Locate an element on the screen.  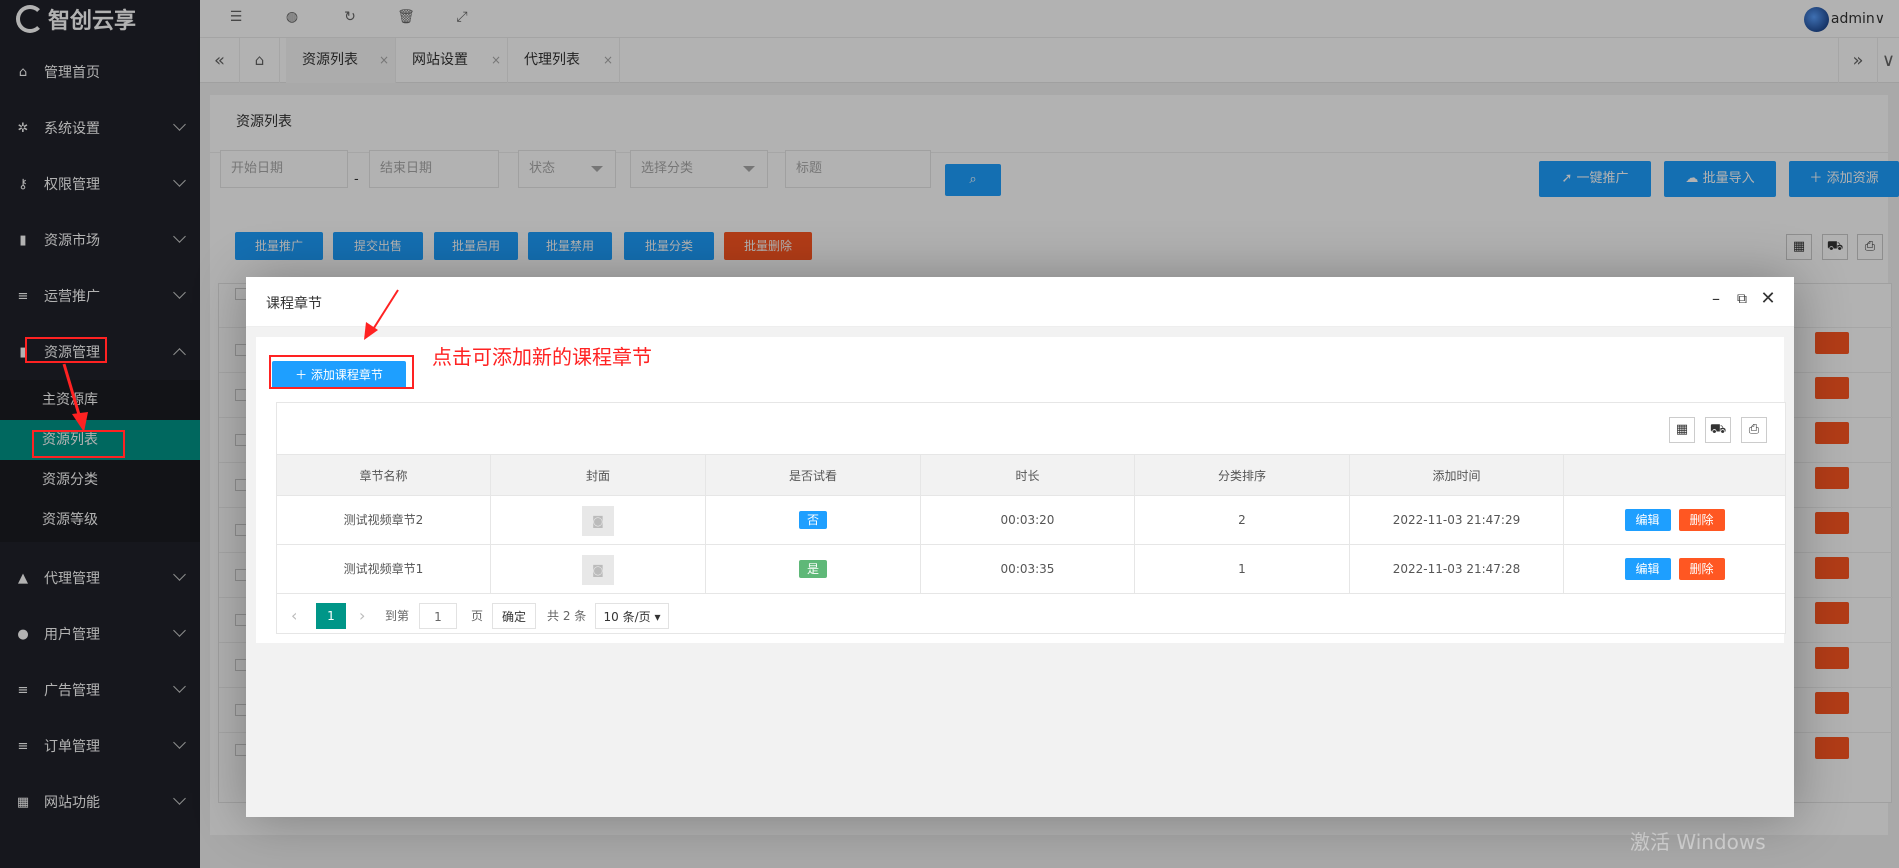
page-current: 1 is located at coordinates (331, 616).